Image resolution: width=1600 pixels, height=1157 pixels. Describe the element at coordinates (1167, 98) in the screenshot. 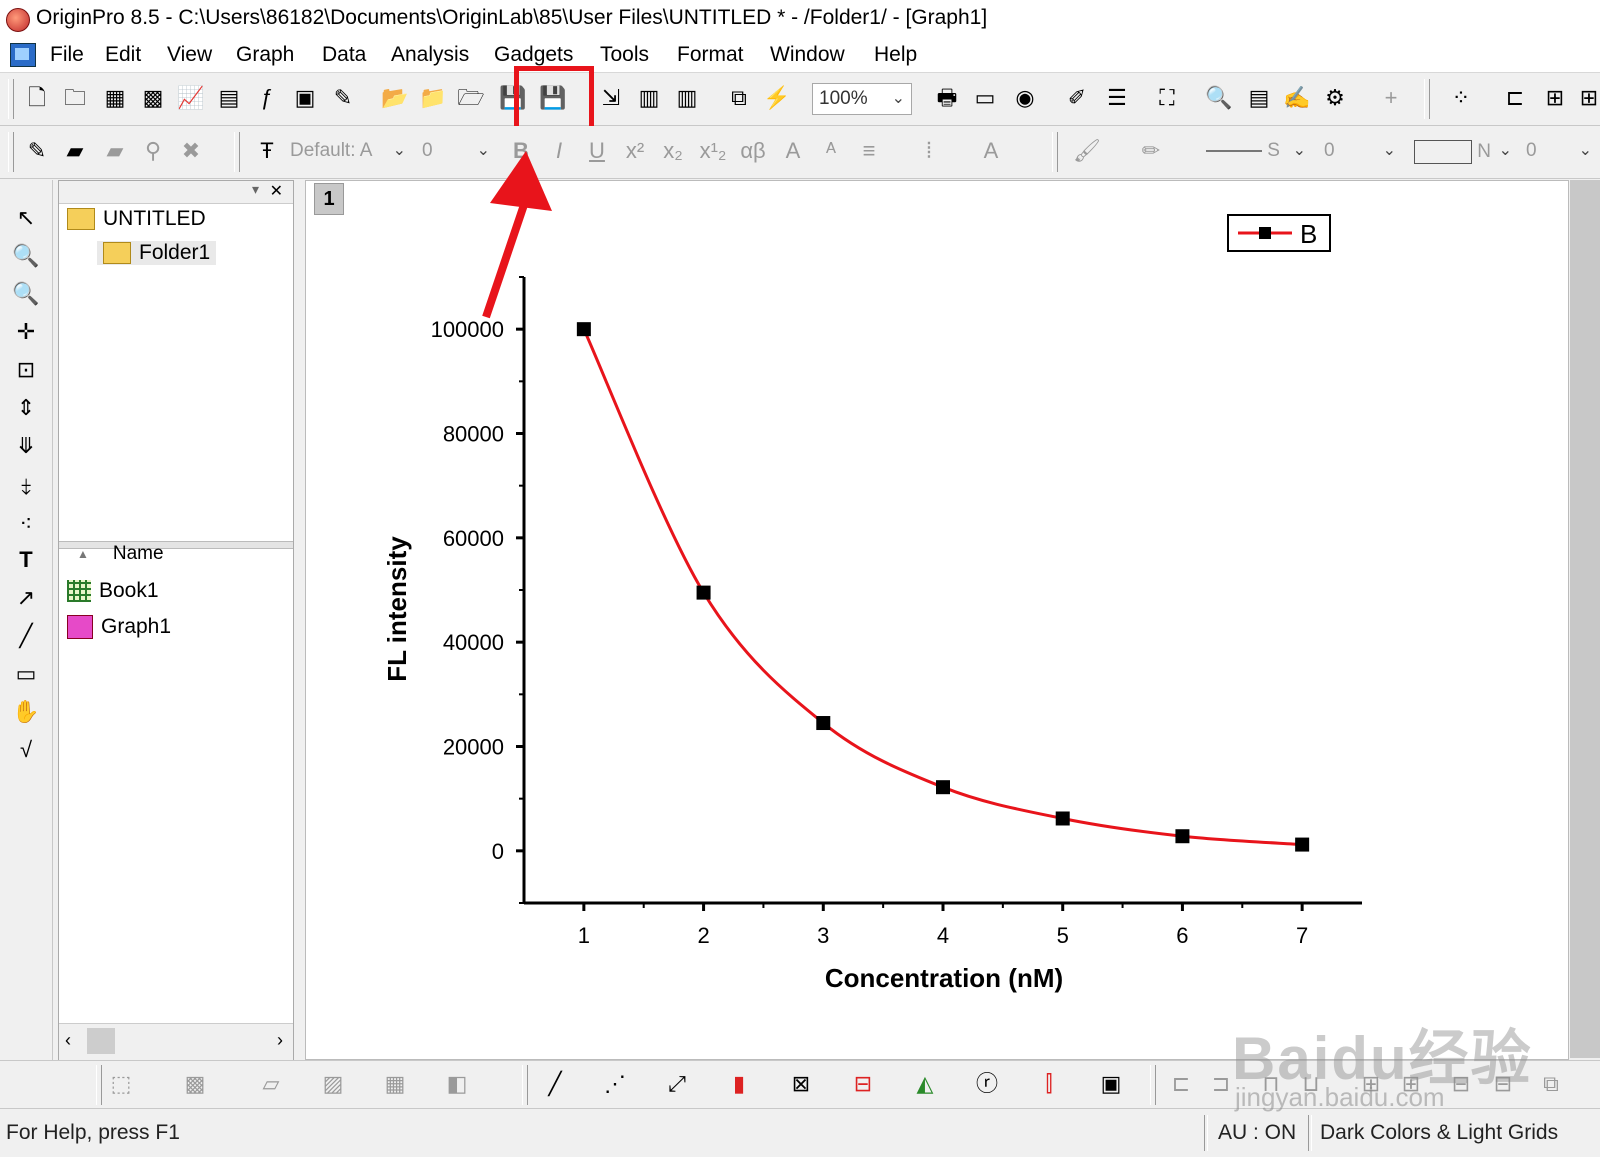

I see `project-explorer-icon: ⛶` at that location.